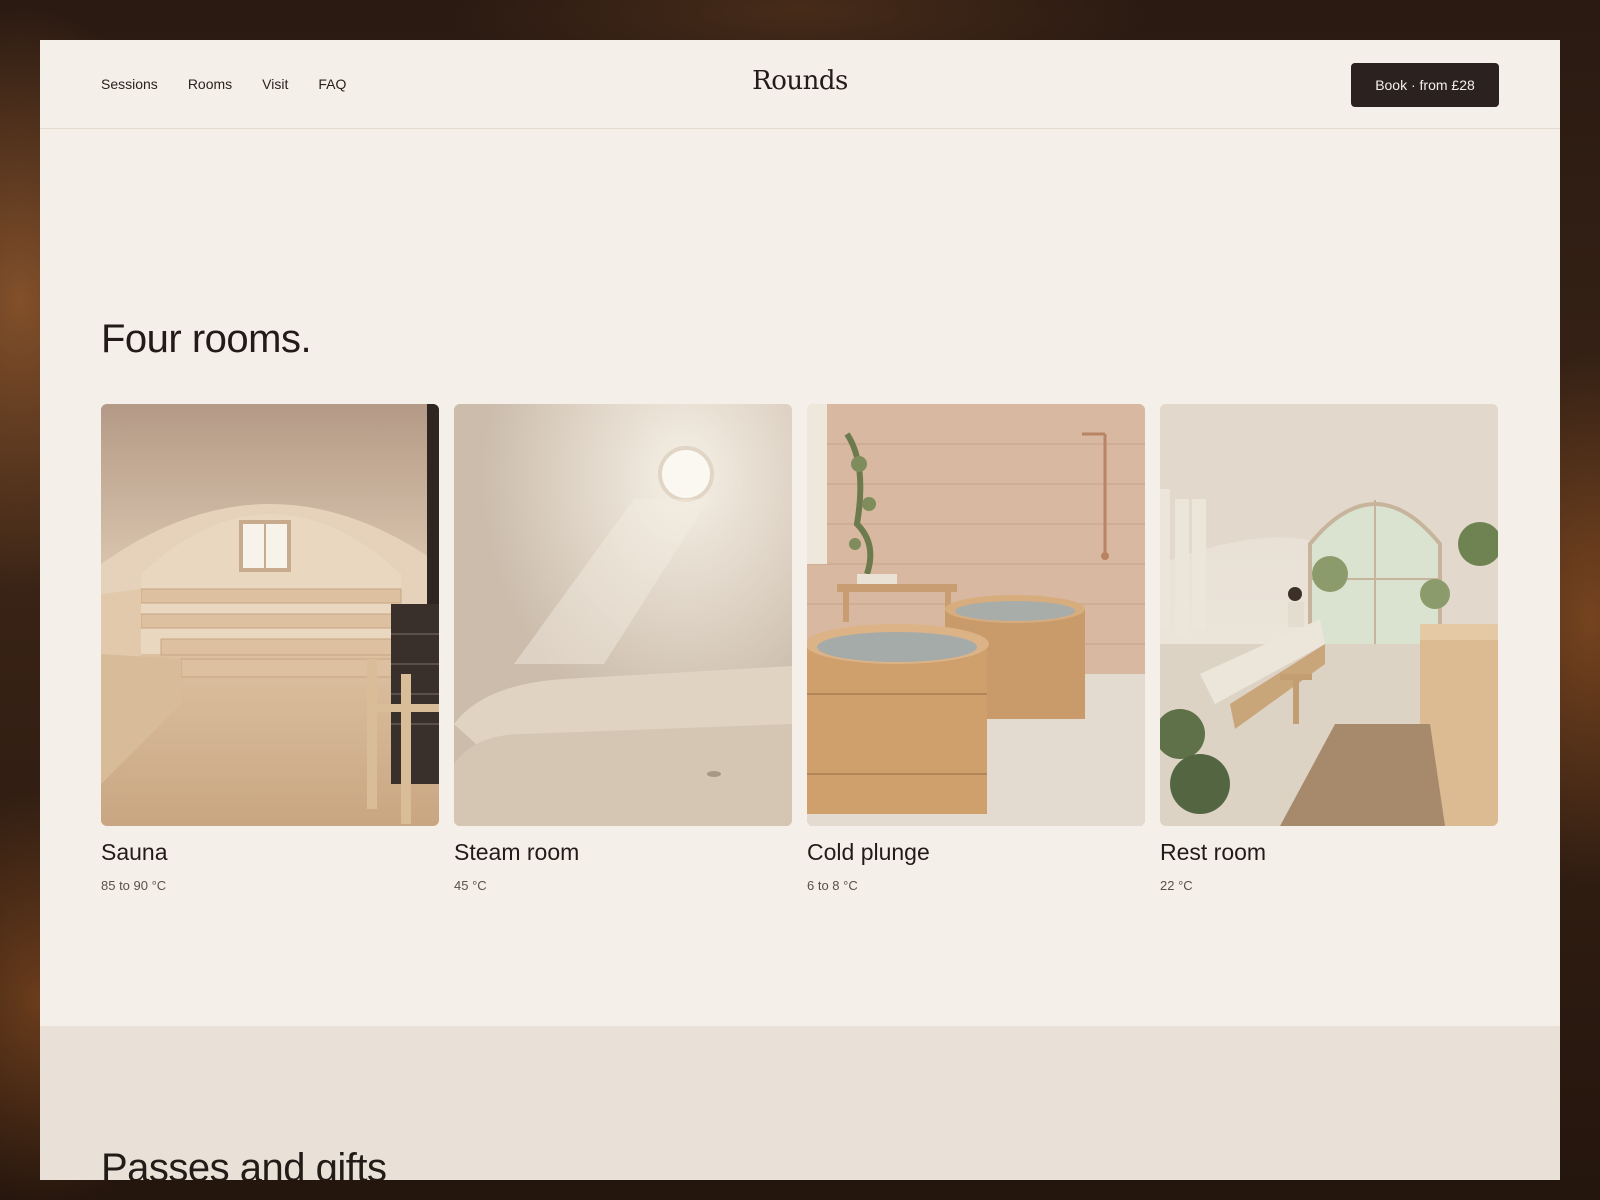 The image size is (1600, 1200). Describe the element at coordinates (517, 852) in the screenshot. I see `room-name: Steam room` at that location.